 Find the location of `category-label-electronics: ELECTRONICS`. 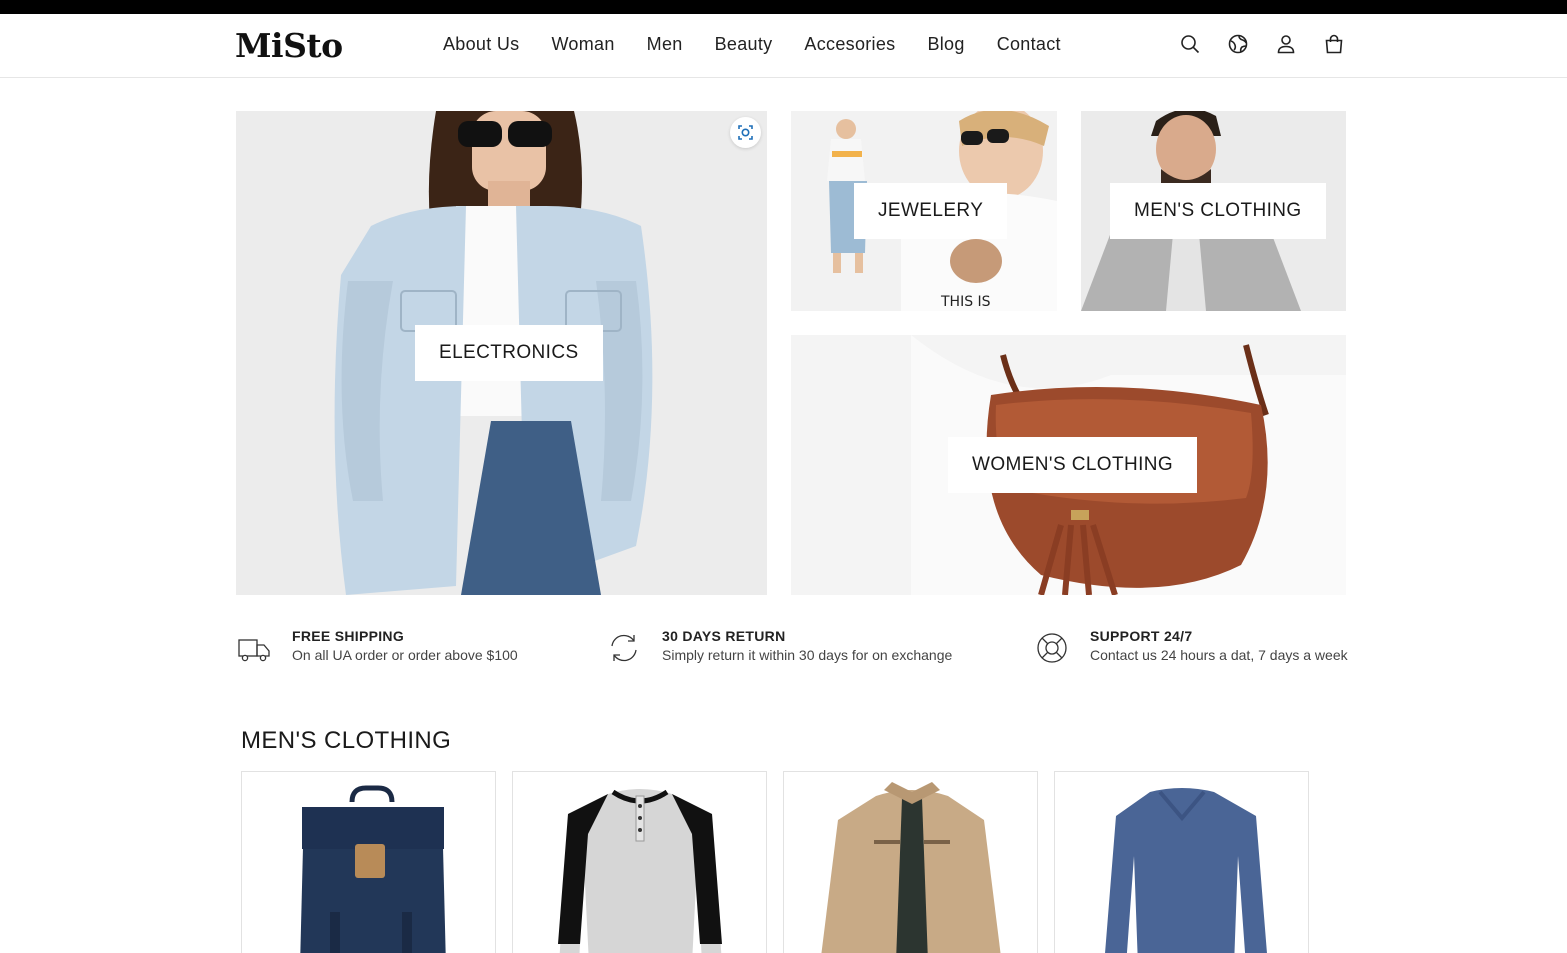

category-label-electronics: ELECTRONICS is located at coordinates (509, 353).